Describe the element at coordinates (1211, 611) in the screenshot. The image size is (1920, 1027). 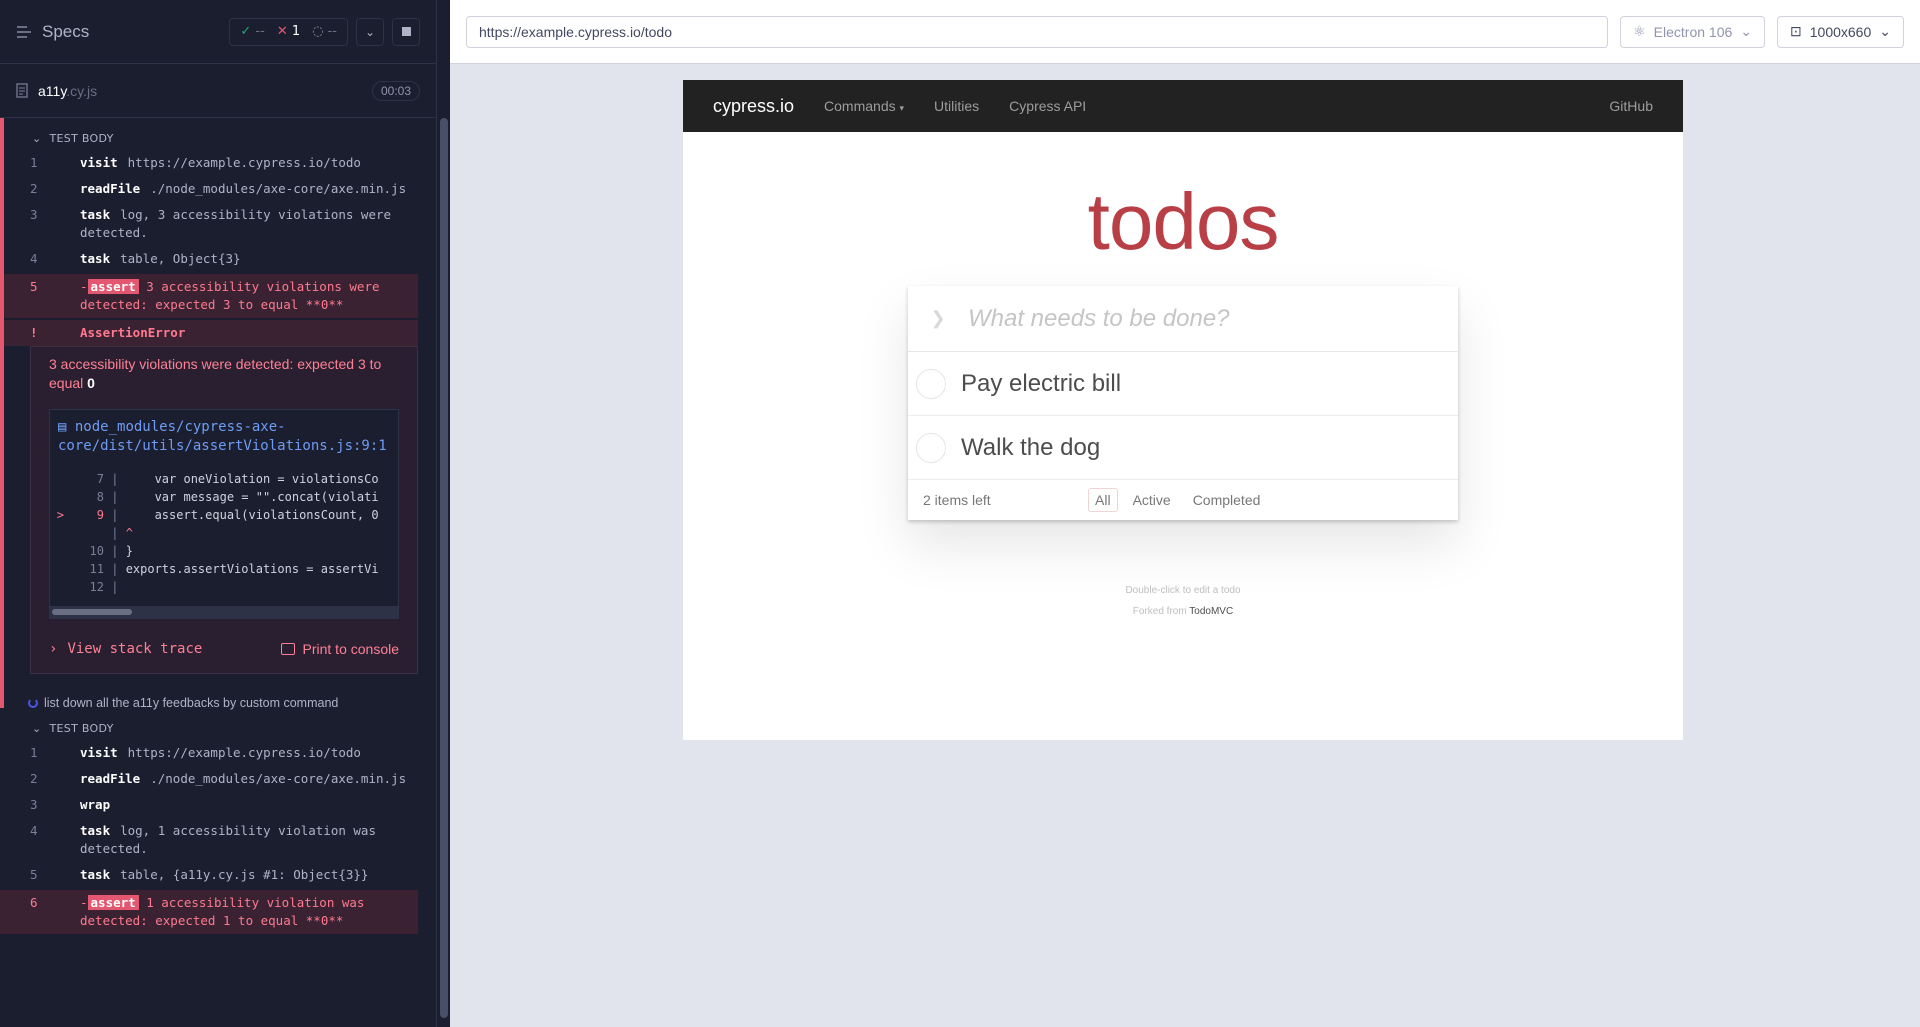
I see `todomvc-link: TodoMVC` at that location.